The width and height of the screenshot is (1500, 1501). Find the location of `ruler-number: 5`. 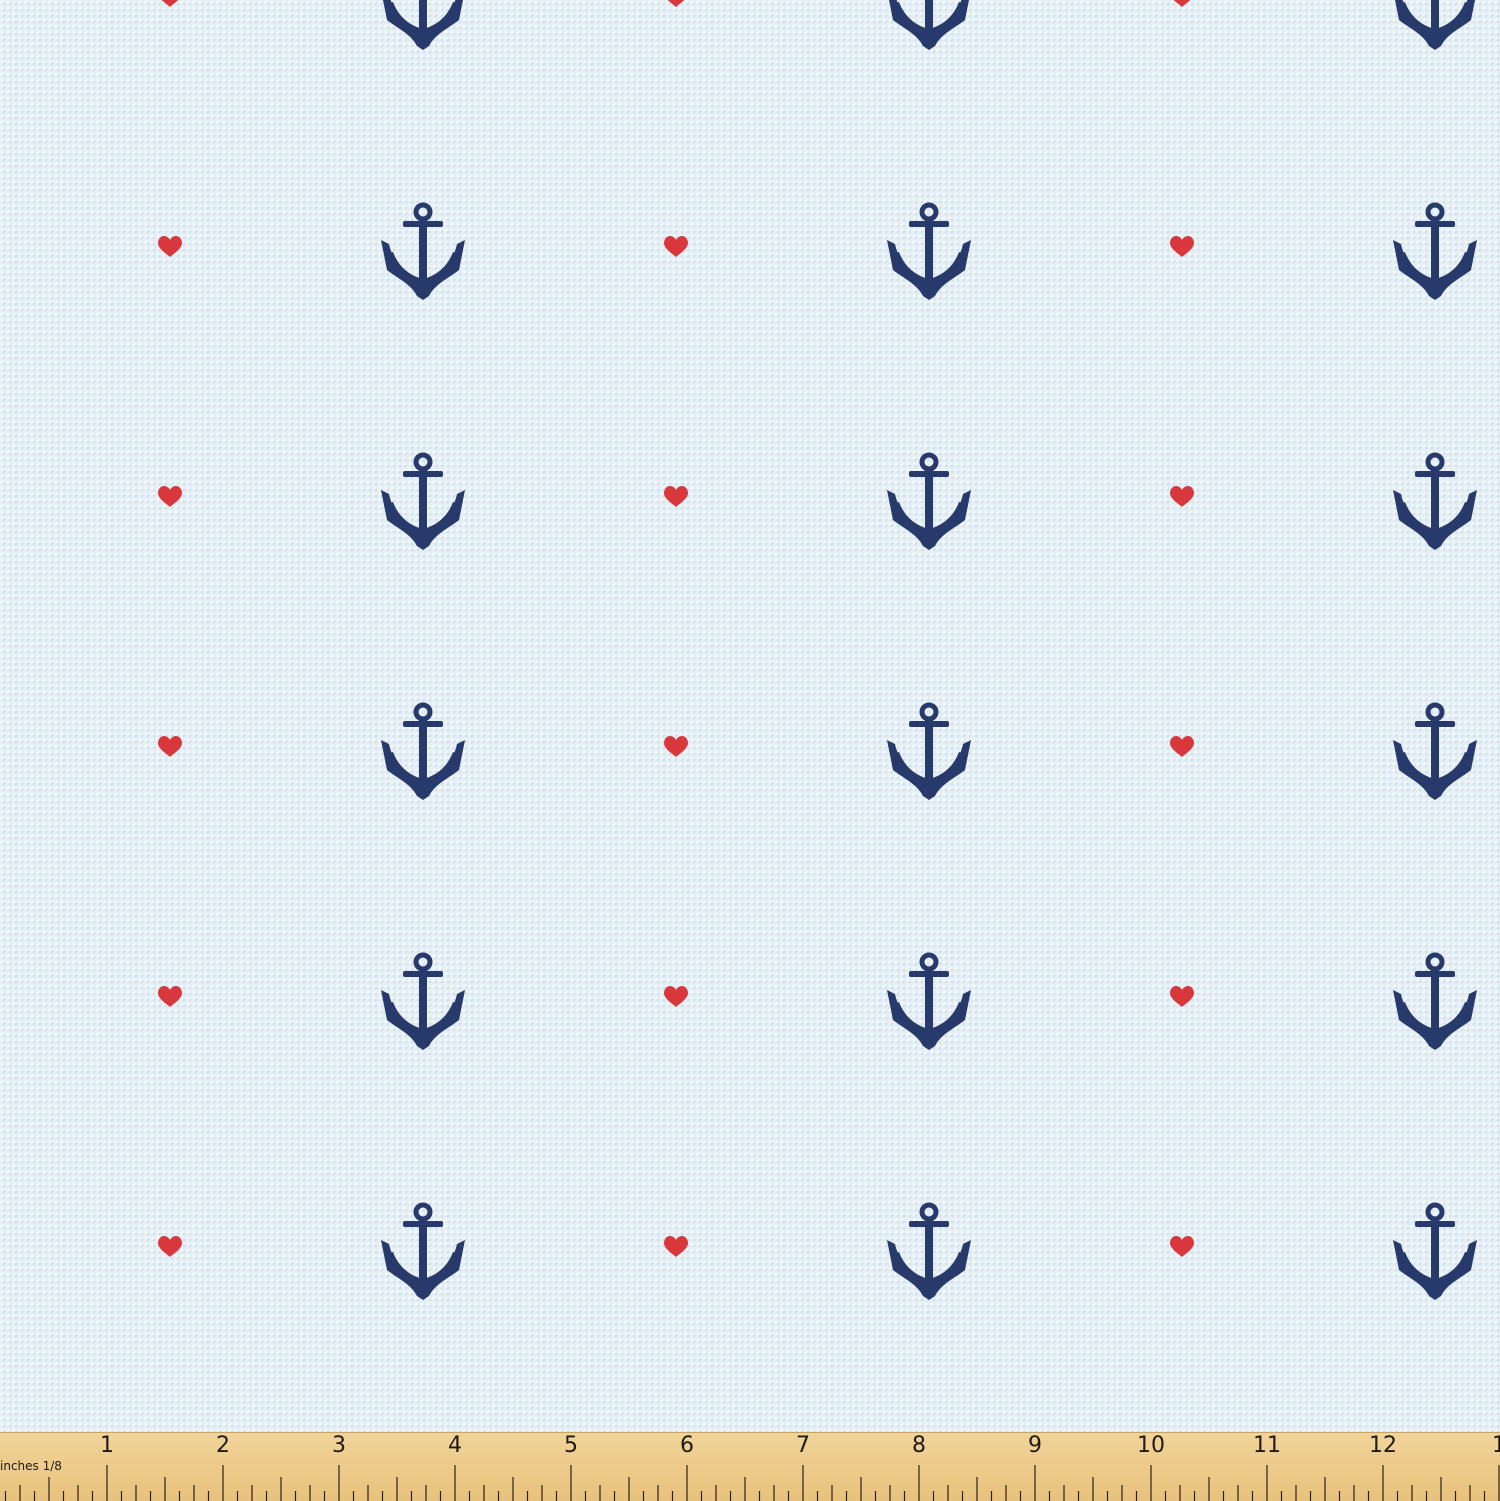

ruler-number: 5 is located at coordinates (571, 1445).